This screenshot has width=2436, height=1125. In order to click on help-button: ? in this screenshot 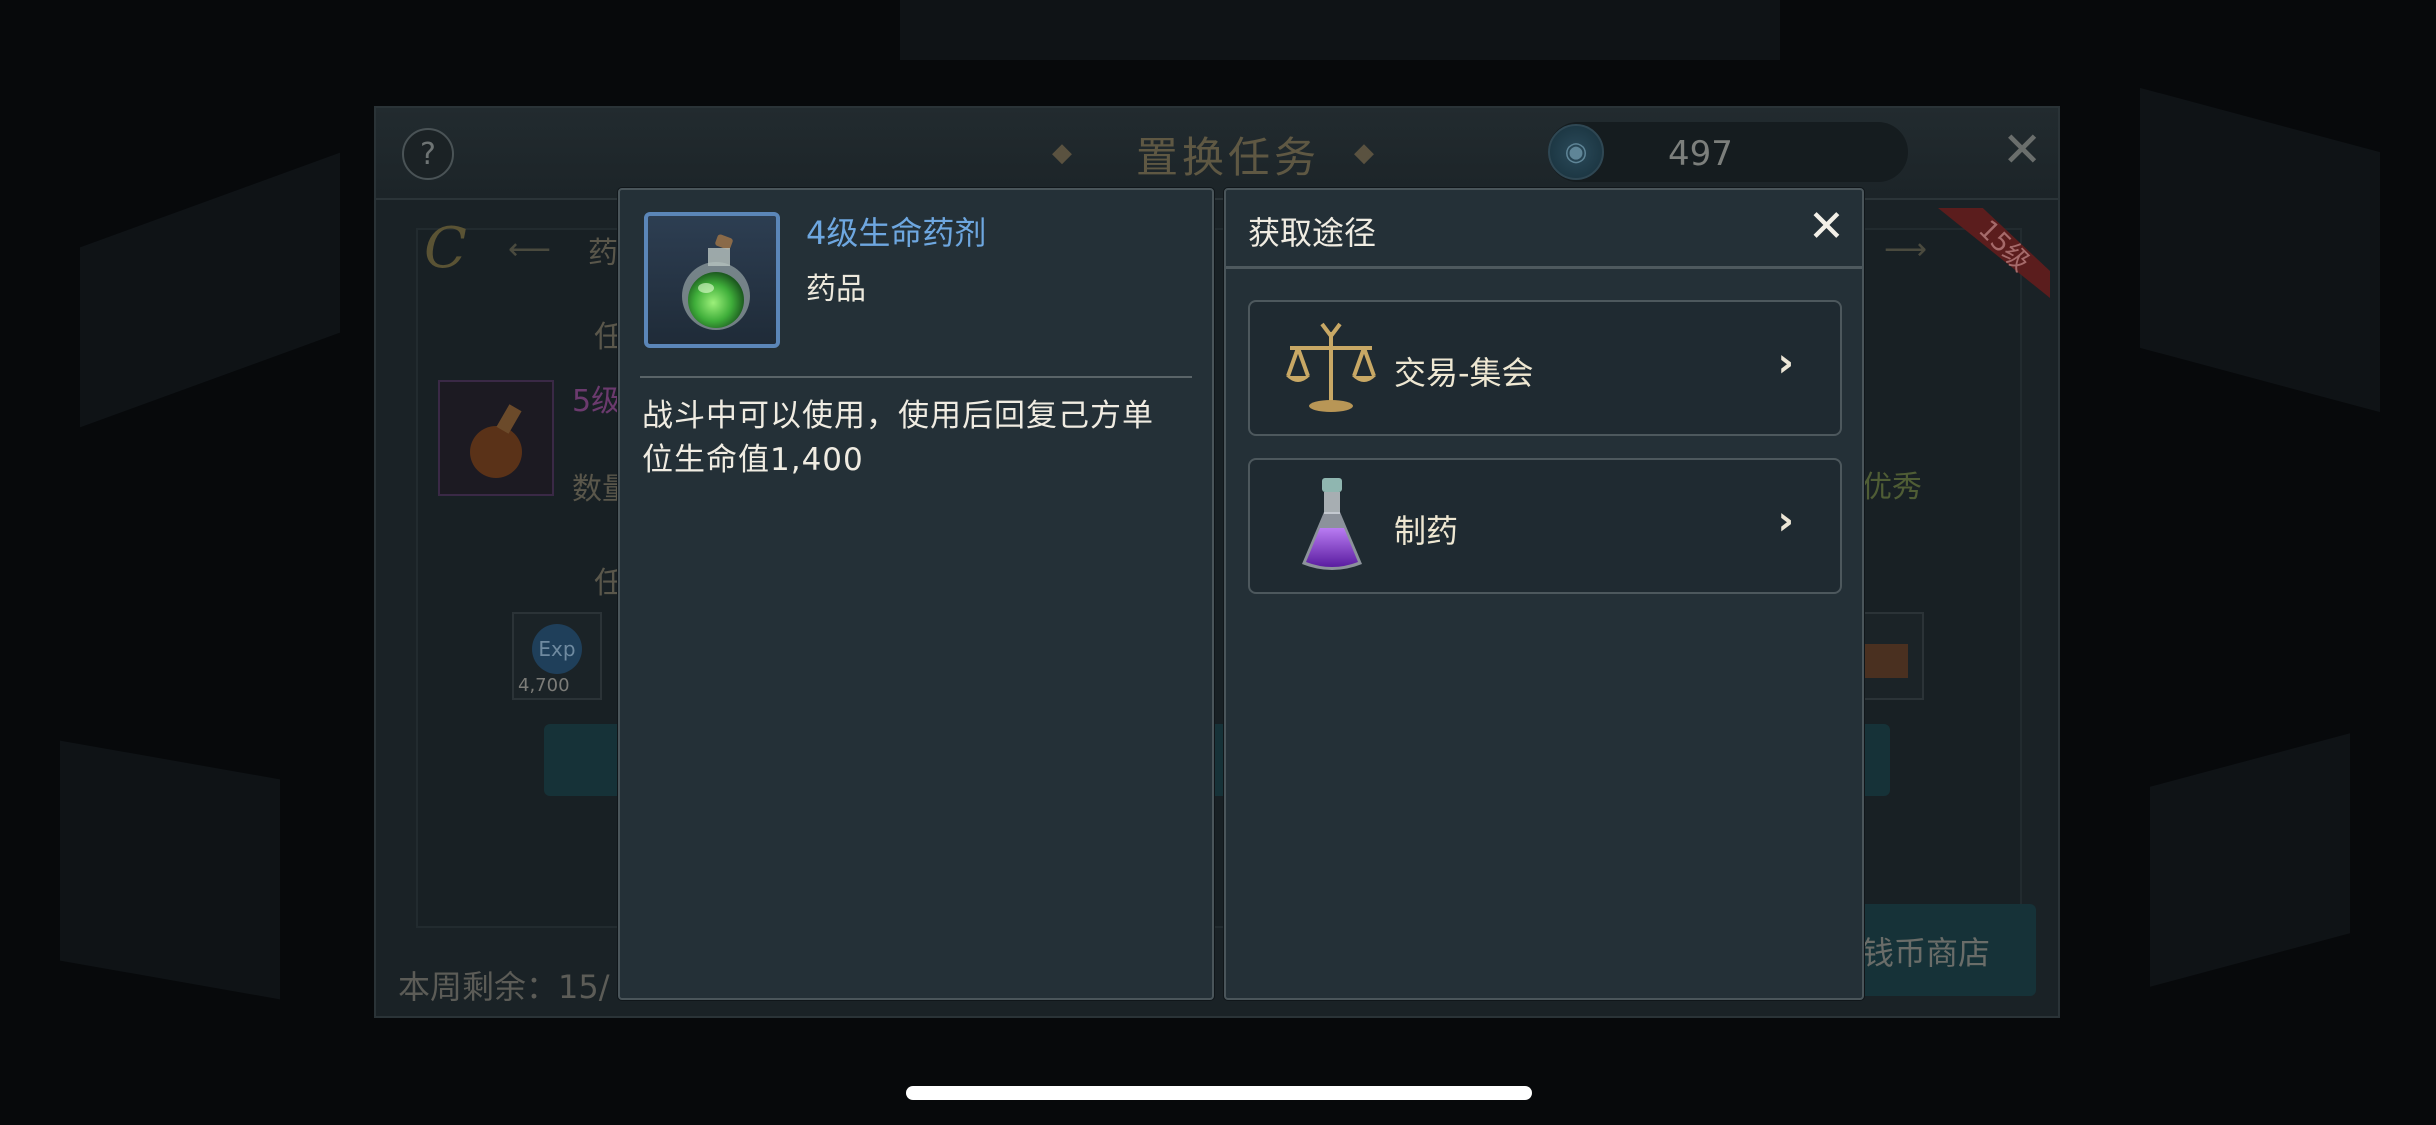, I will do `click(428, 154)`.